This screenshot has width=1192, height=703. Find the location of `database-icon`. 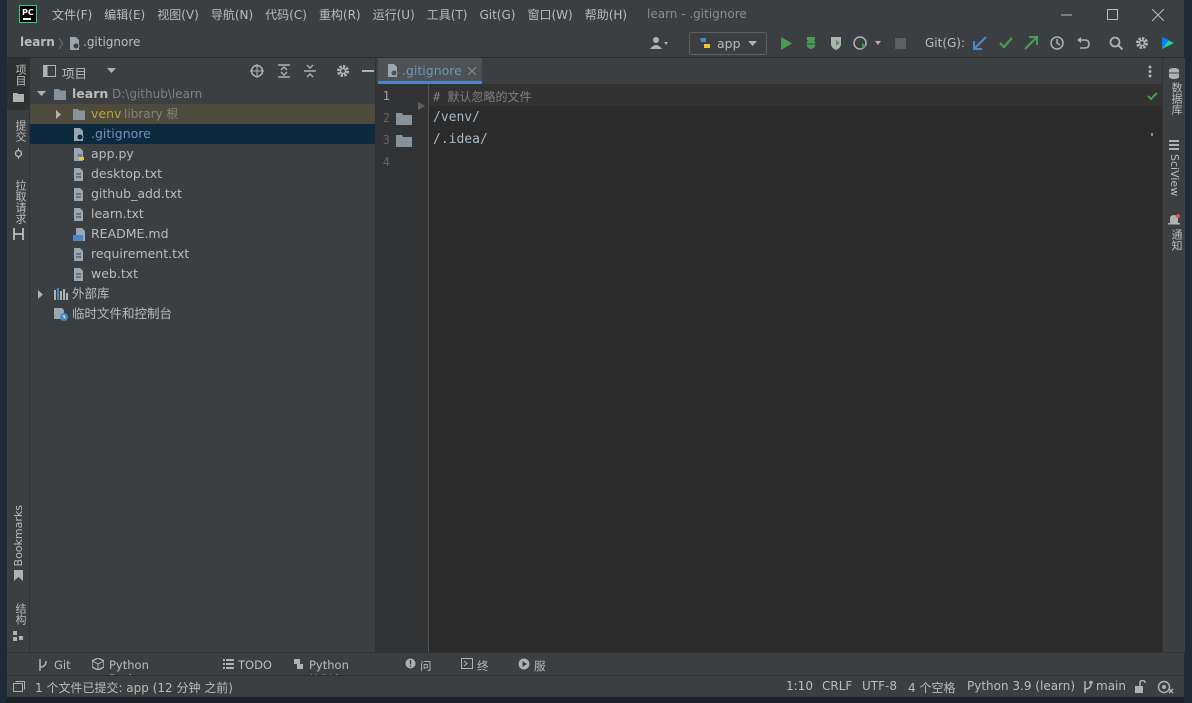

database-icon is located at coordinates (1174, 73).